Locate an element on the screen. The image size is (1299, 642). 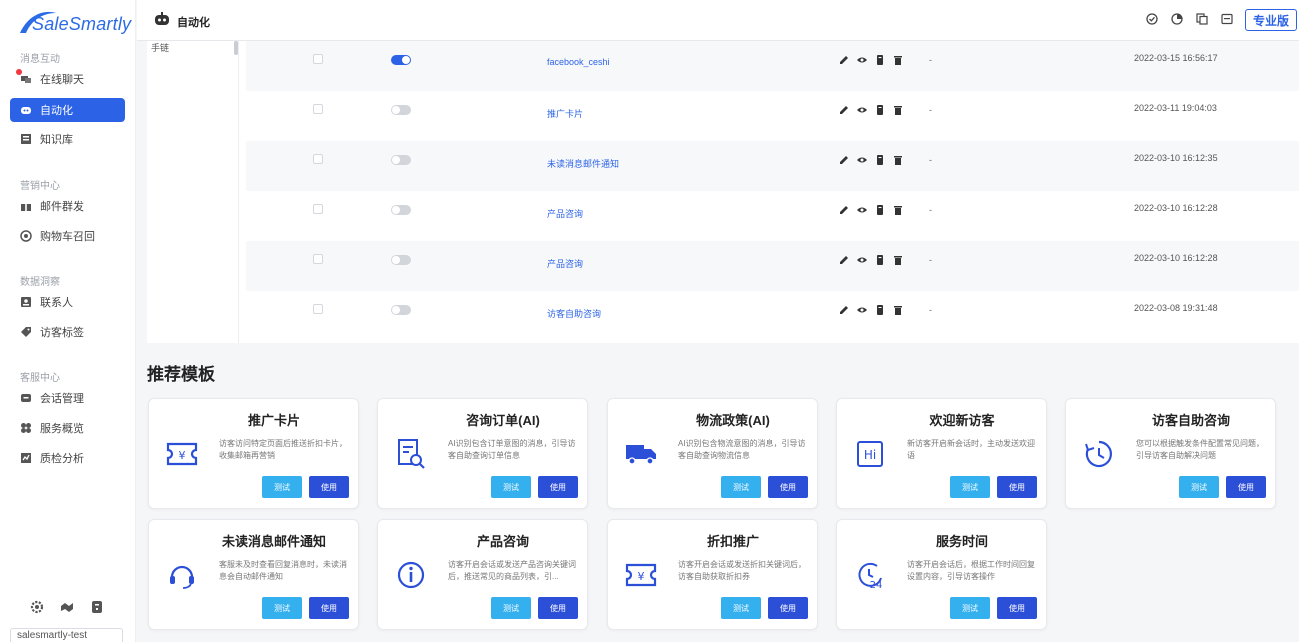
sidebar-item-label: 在线聊天 is located at coordinates (62, 80).